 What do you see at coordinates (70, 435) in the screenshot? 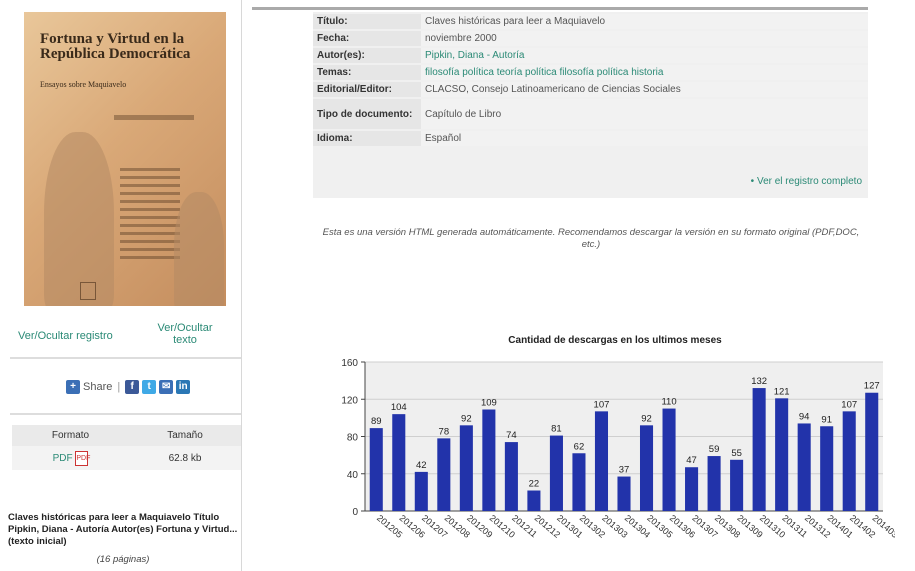
I see `format-header: Formato` at bounding box center [70, 435].